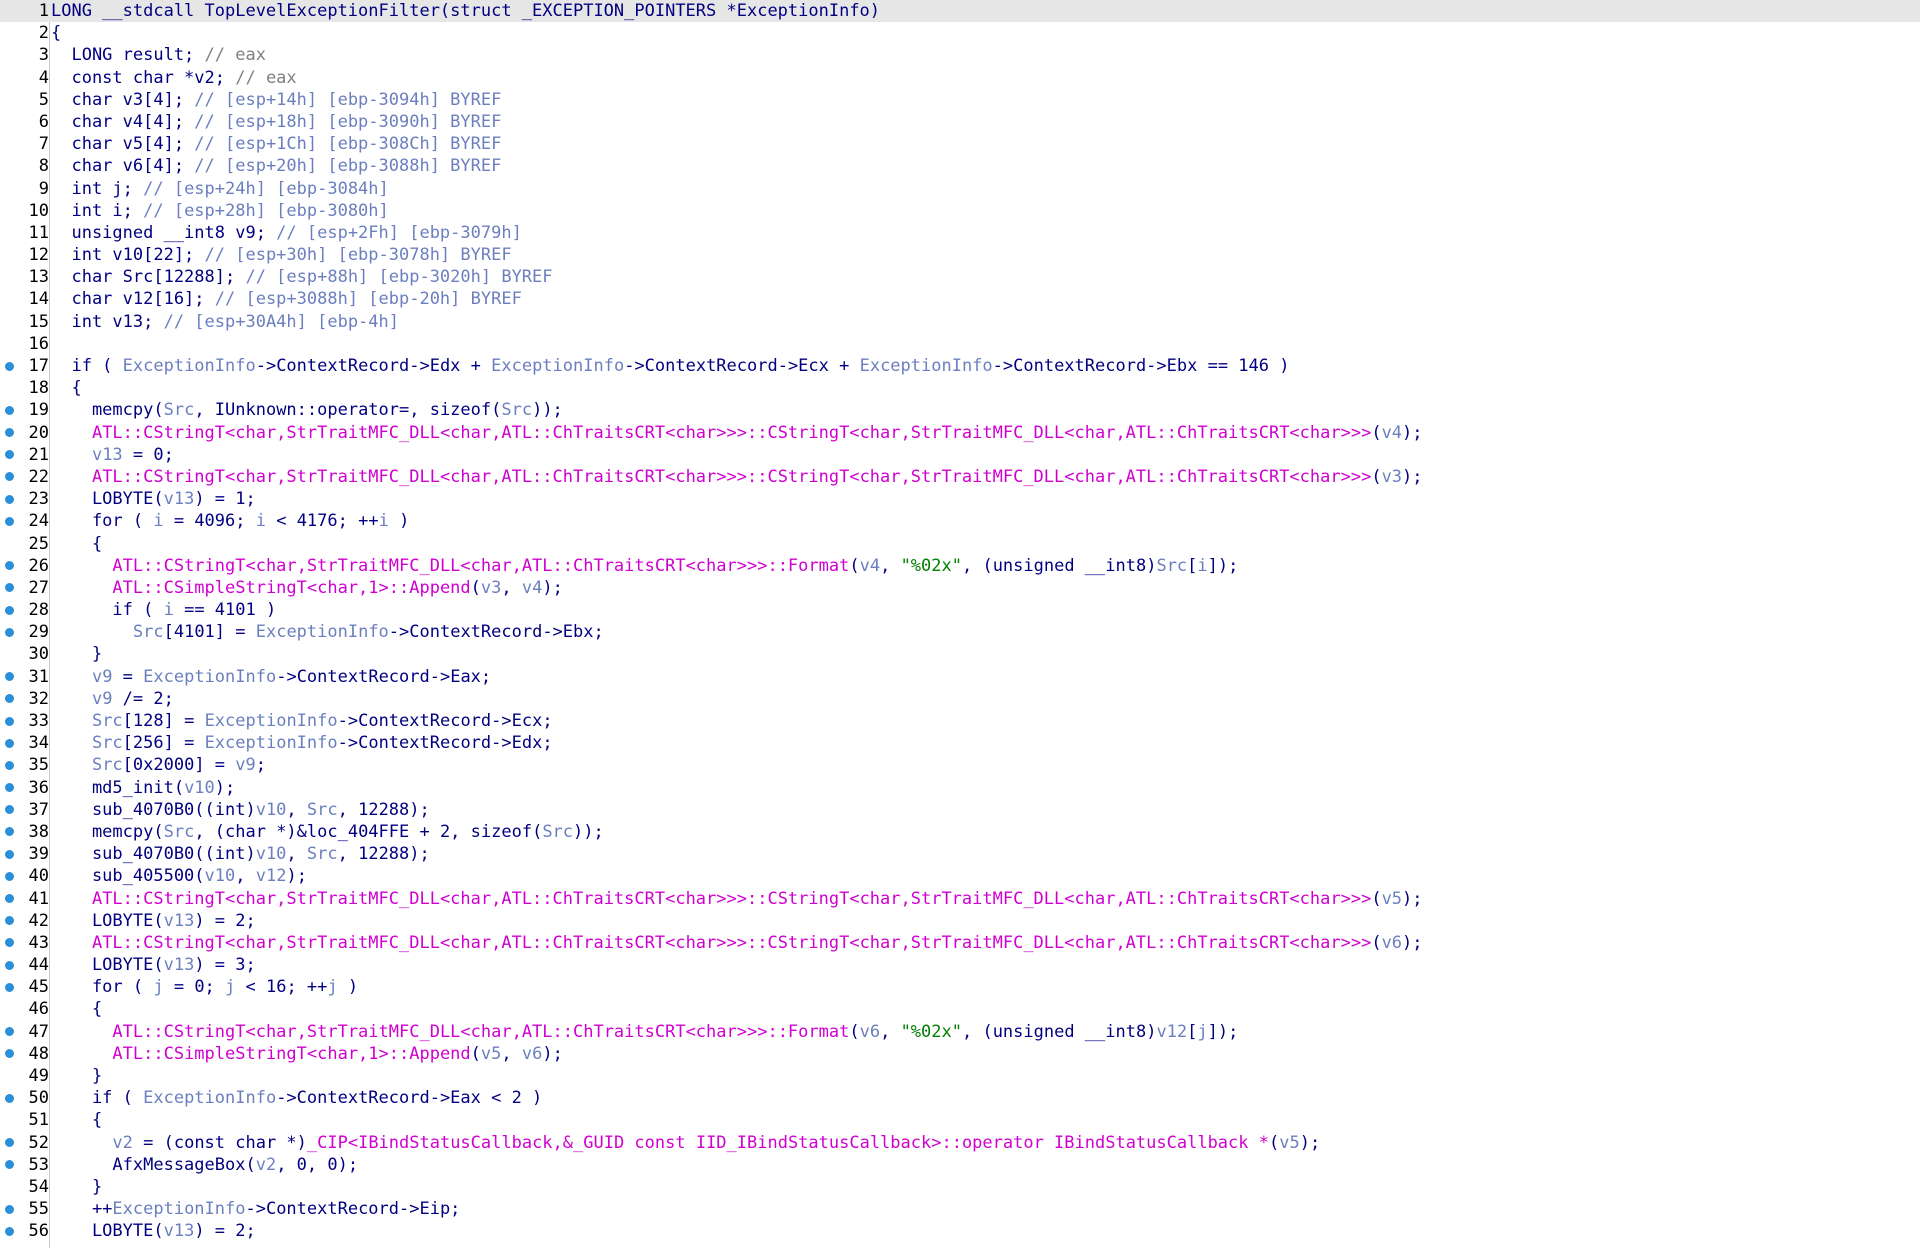 The image size is (1920, 1248). Describe the element at coordinates (163, 233) in the screenshot. I see `code-token: unsigned __int8 v9;` at that location.